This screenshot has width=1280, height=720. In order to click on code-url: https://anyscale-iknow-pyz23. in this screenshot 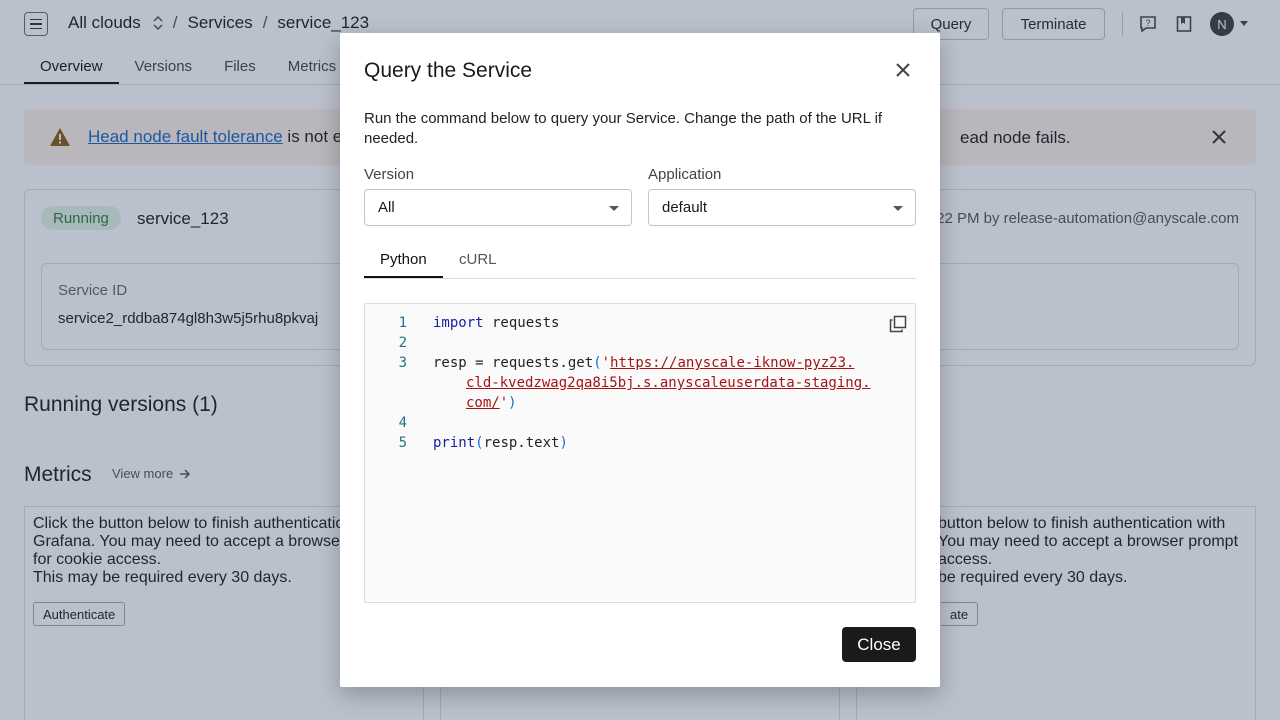, I will do `click(732, 363)`.